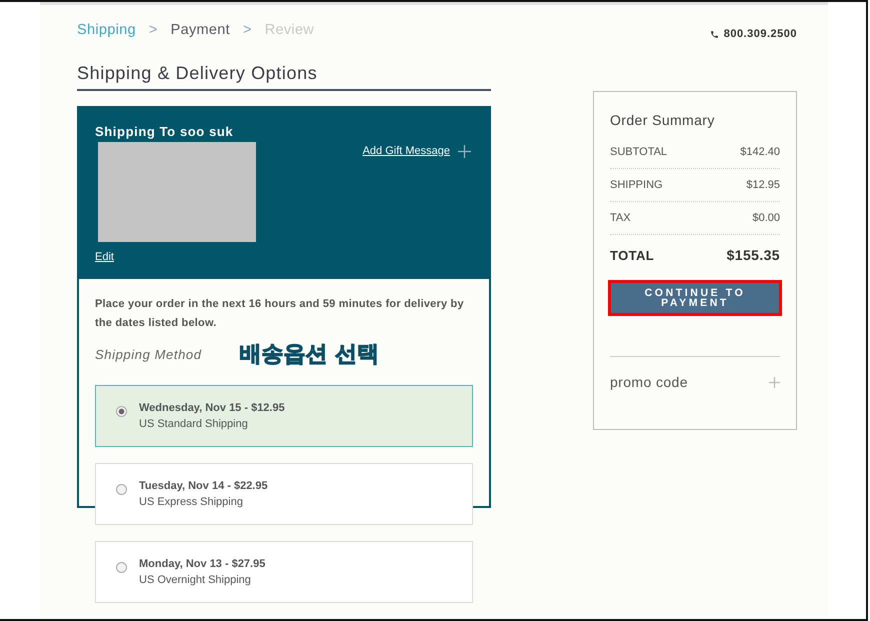 Image resolution: width=870 pixels, height=621 pixels. Describe the element at coordinates (284, 494) in the screenshot. I see `shipping-option: Tuesday, Nov 14 - $22.95 US Express Shipping` at that location.